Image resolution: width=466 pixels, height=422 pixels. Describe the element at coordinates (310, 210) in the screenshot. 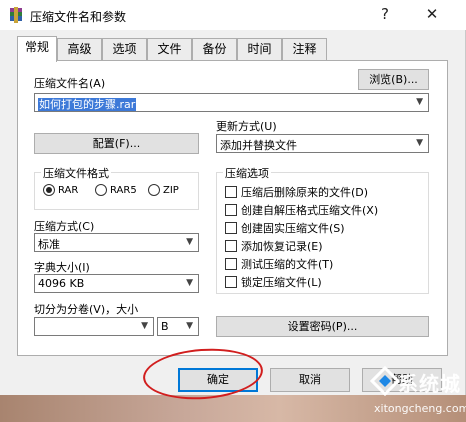

I see `option-label: 创建自解压格式压缩文件(X)` at that location.